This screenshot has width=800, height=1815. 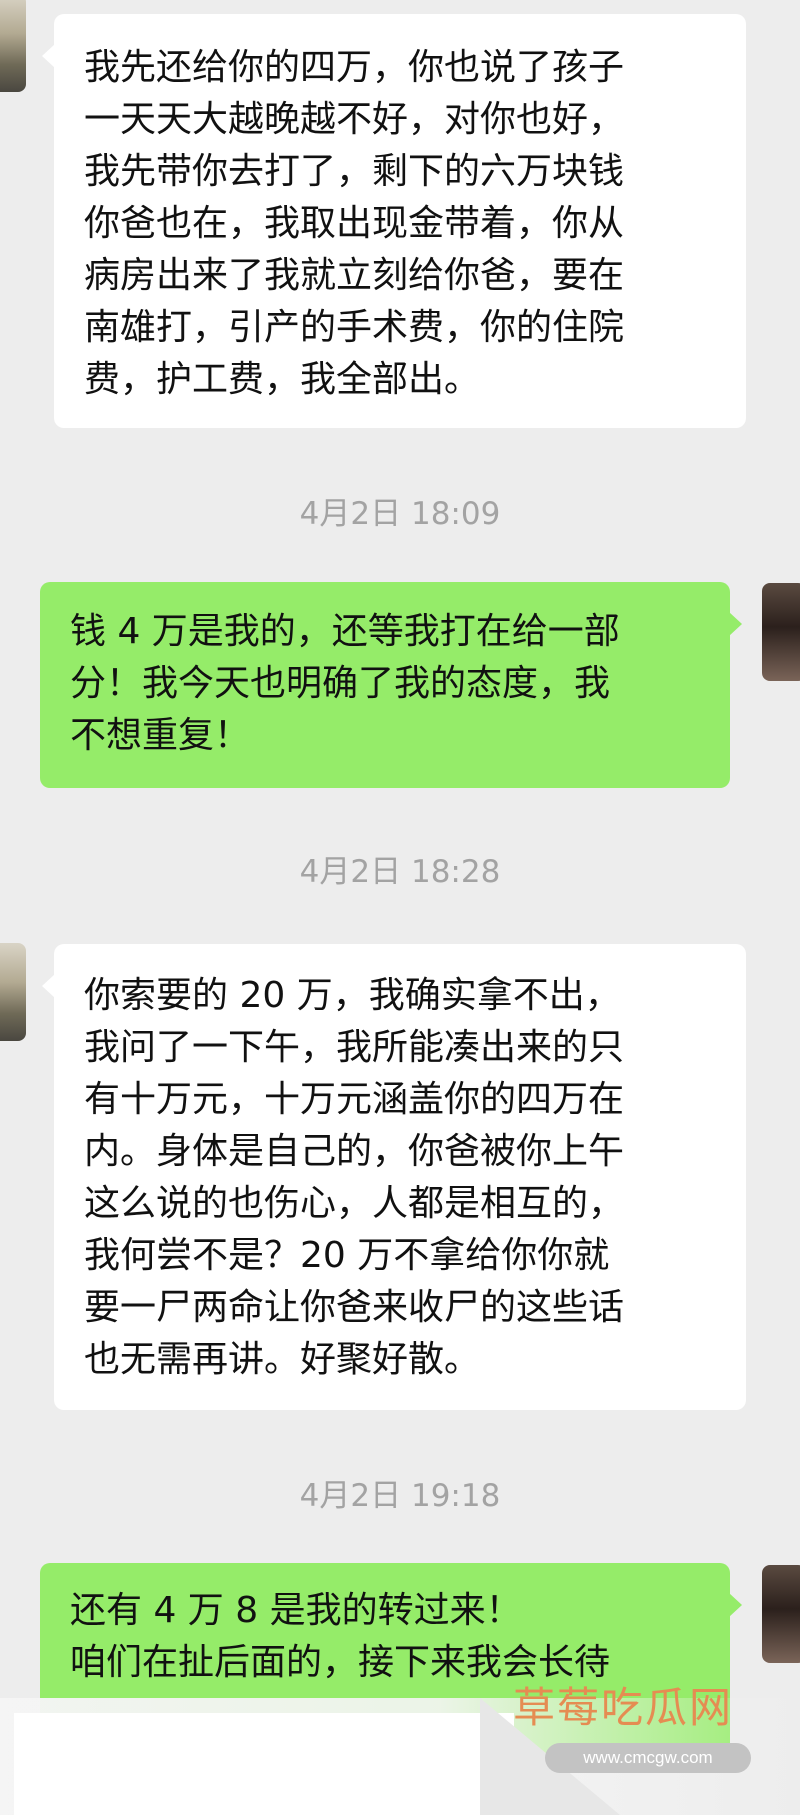 What do you see at coordinates (648, 1757) in the screenshot?
I see `watermark-url: www.cmcgw.com` at bounding box center [648, 1757].